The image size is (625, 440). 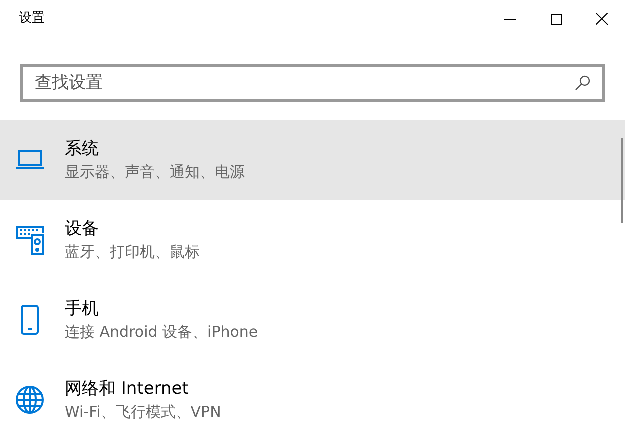 What do you see at coordinates (127, 389) in the screenshot?
I see `category-title: 网络和 Internet` at bounding box center [127, 389].